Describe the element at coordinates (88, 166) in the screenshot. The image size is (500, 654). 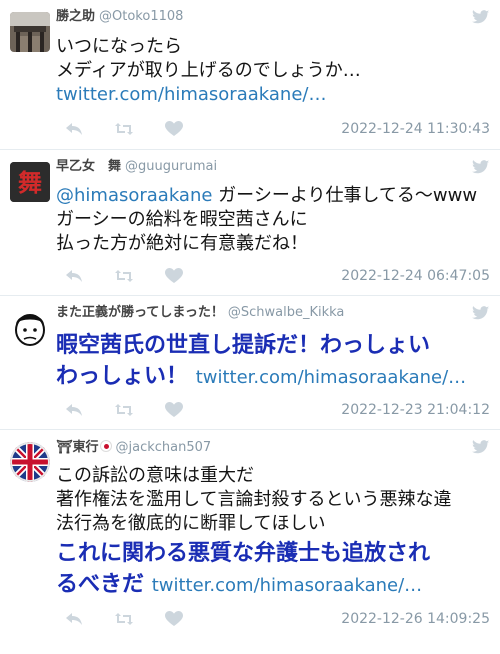
I see `display-name: 早乙女 舞` at that location.